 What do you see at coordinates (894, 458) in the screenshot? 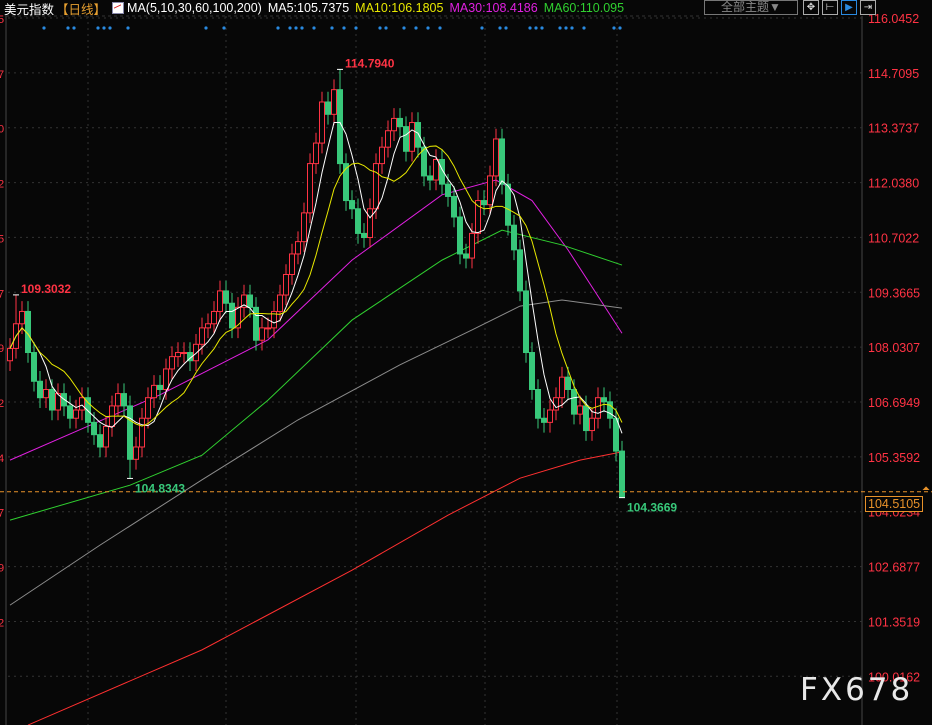
I see `y-tick-label: 105.3592` at bounding box center [894, 458].